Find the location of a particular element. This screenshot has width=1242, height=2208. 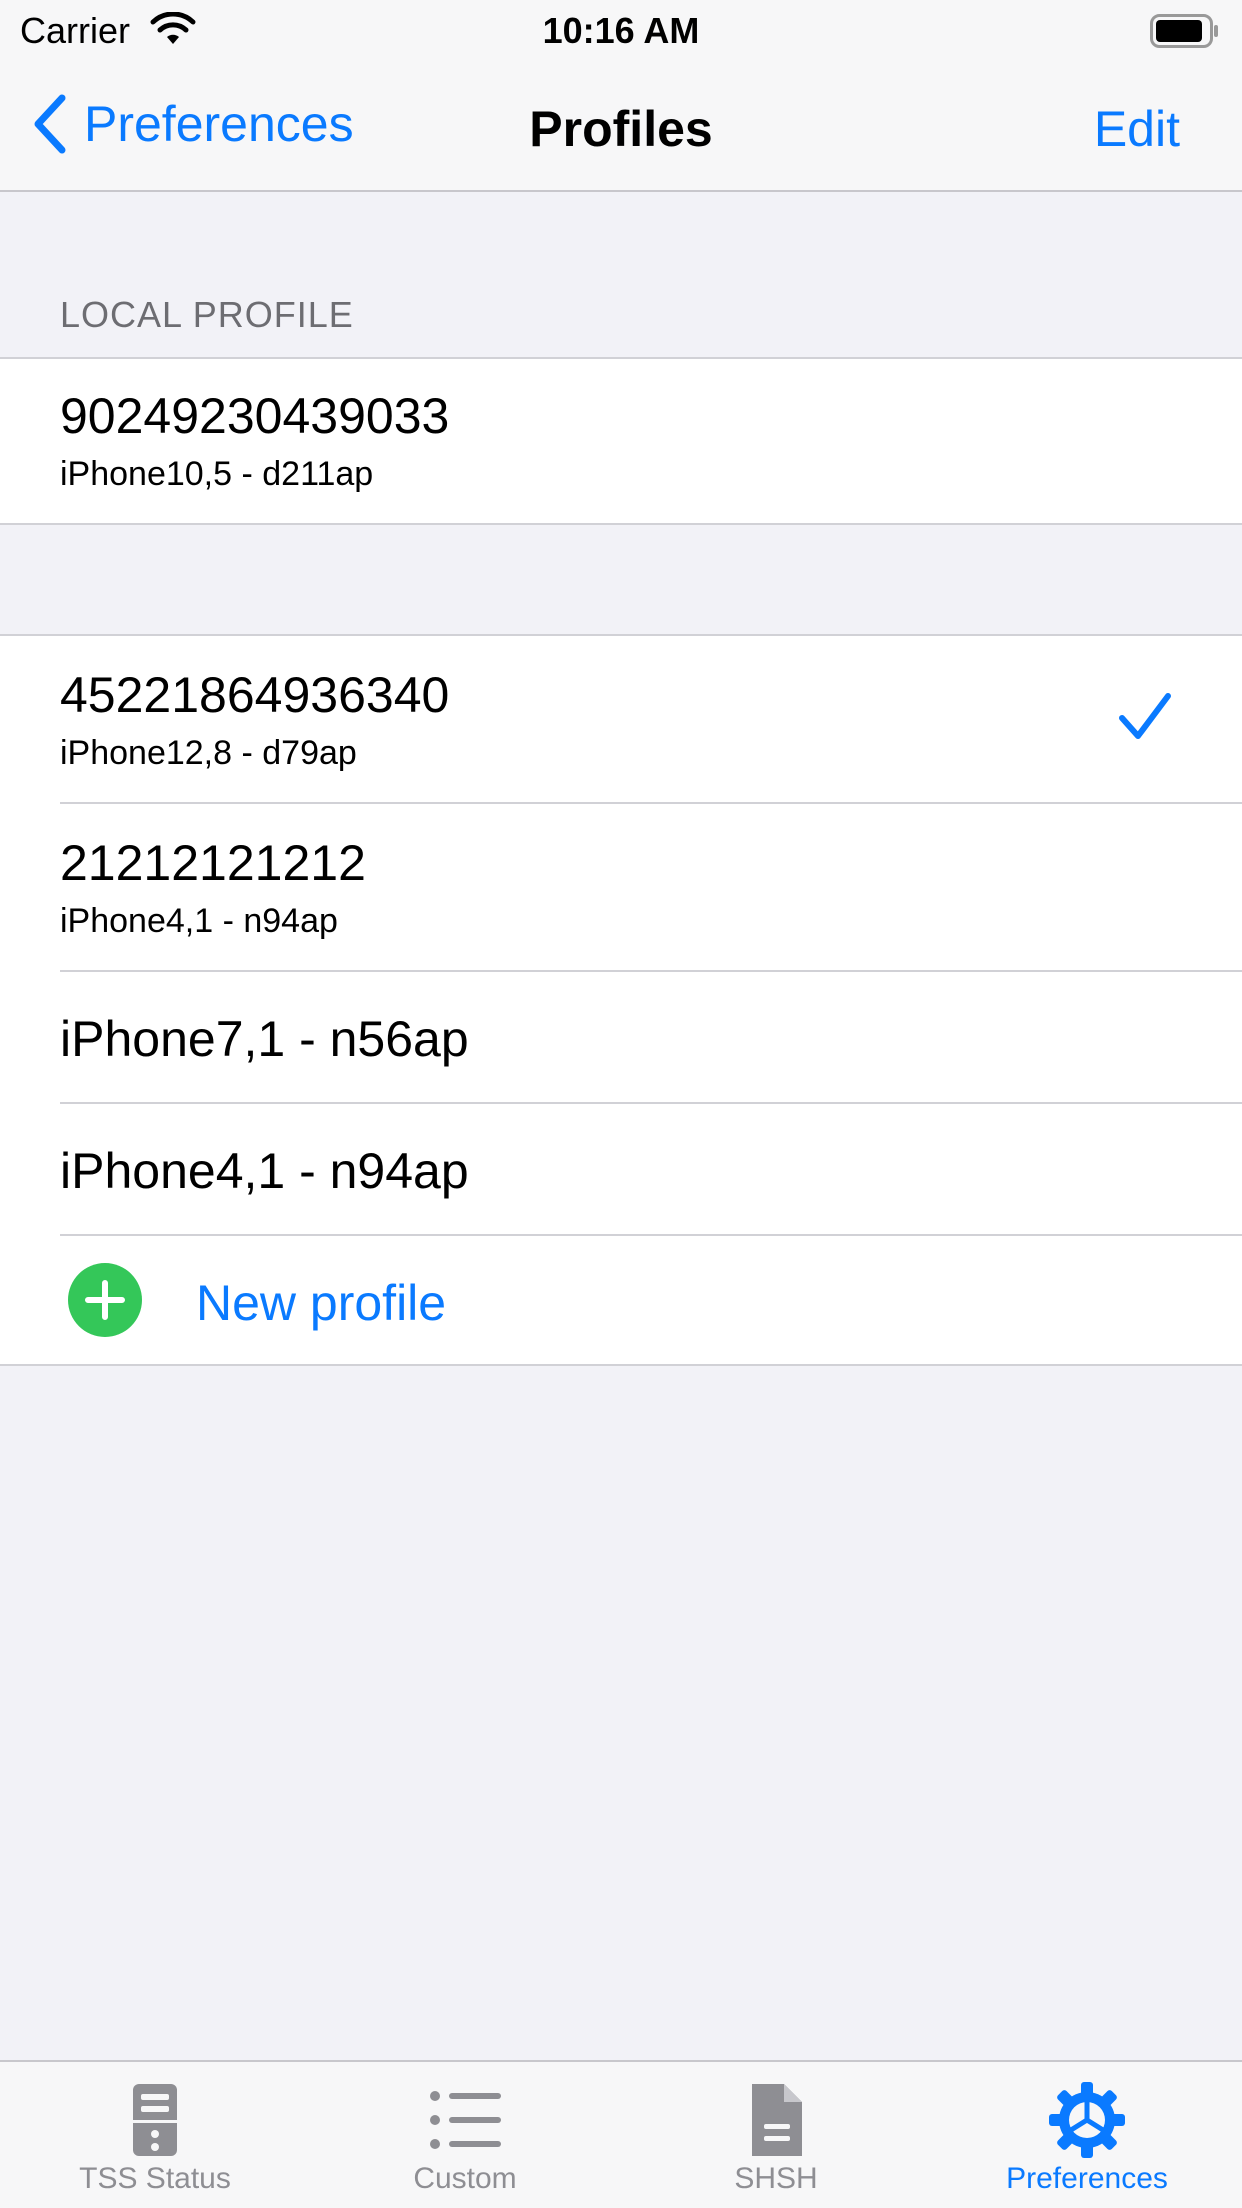

tab-custom: Custom is located at coordinates (465, 2135).